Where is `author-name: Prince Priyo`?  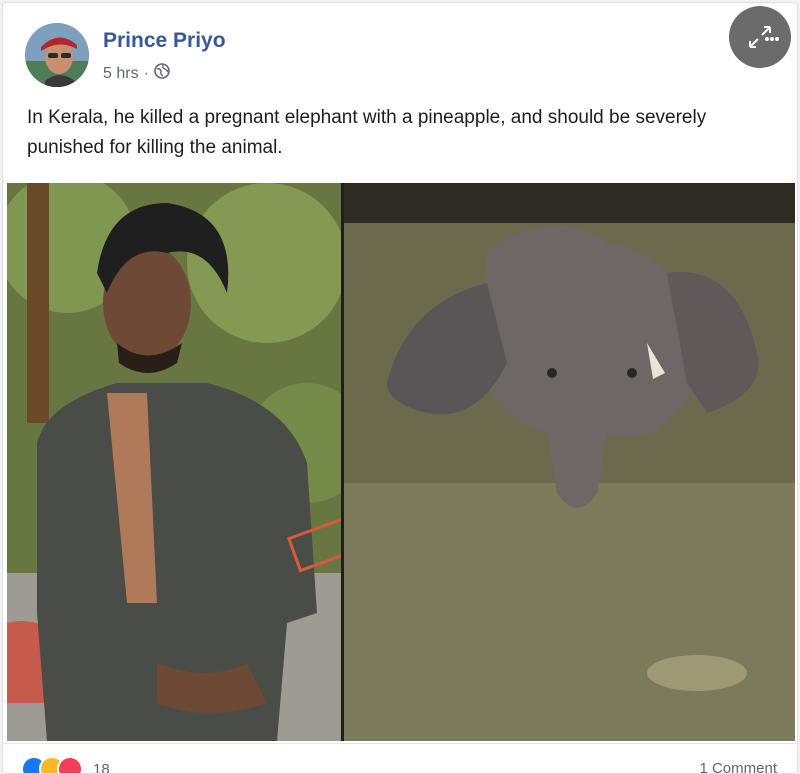 author-name: Prince Priyo is located at coordinates (164, 41).